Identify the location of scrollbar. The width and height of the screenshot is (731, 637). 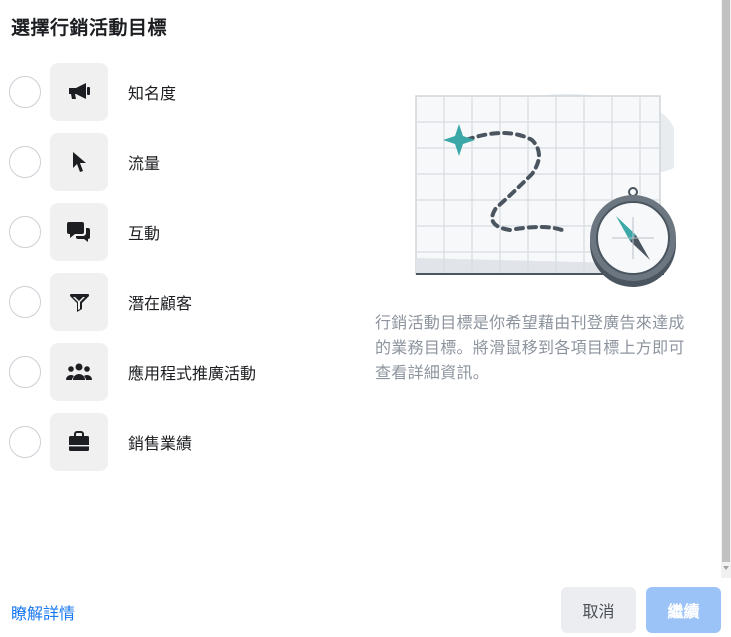
(726, 289).